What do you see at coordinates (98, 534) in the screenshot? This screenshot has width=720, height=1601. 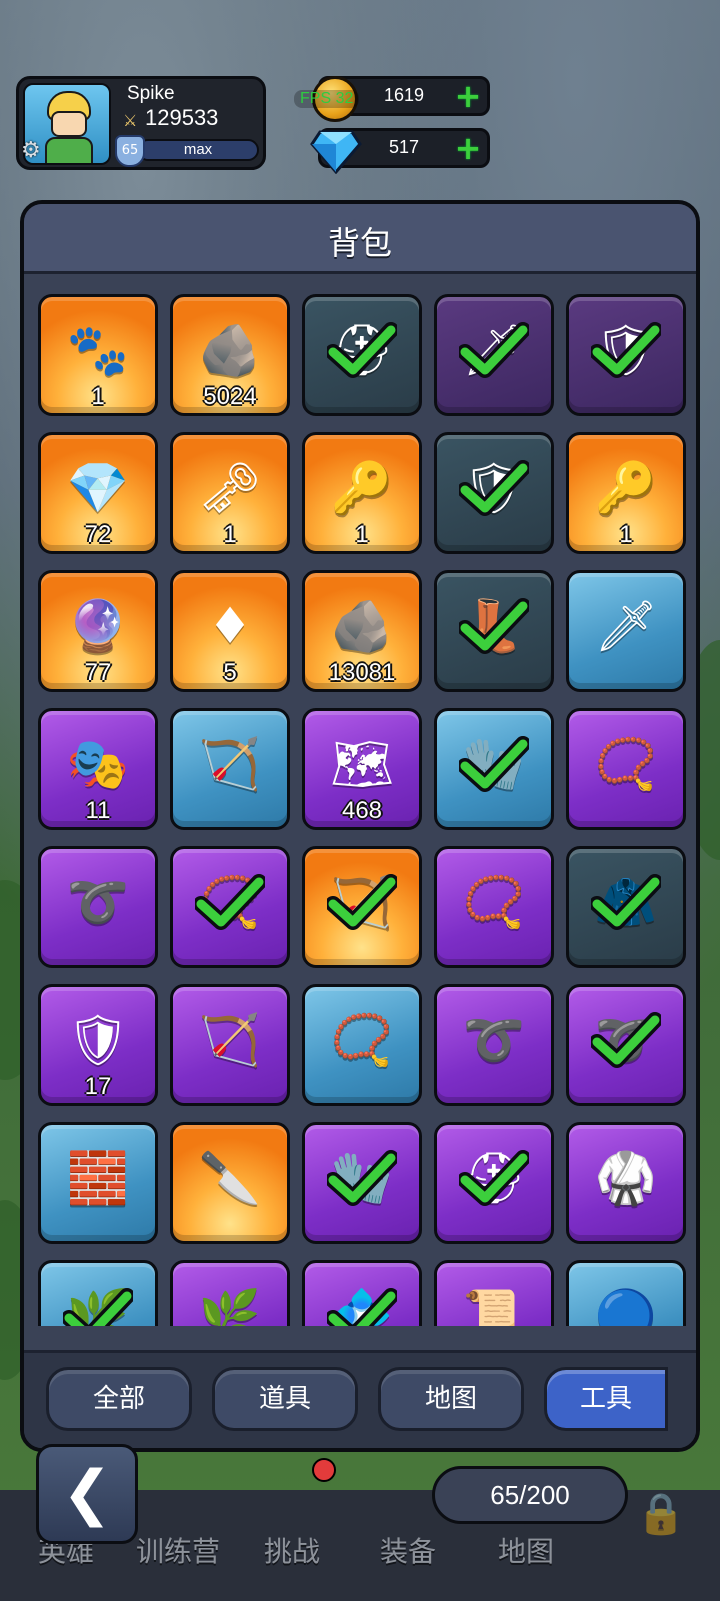 I see `item-count: 72` at bounding box center [98, 534].